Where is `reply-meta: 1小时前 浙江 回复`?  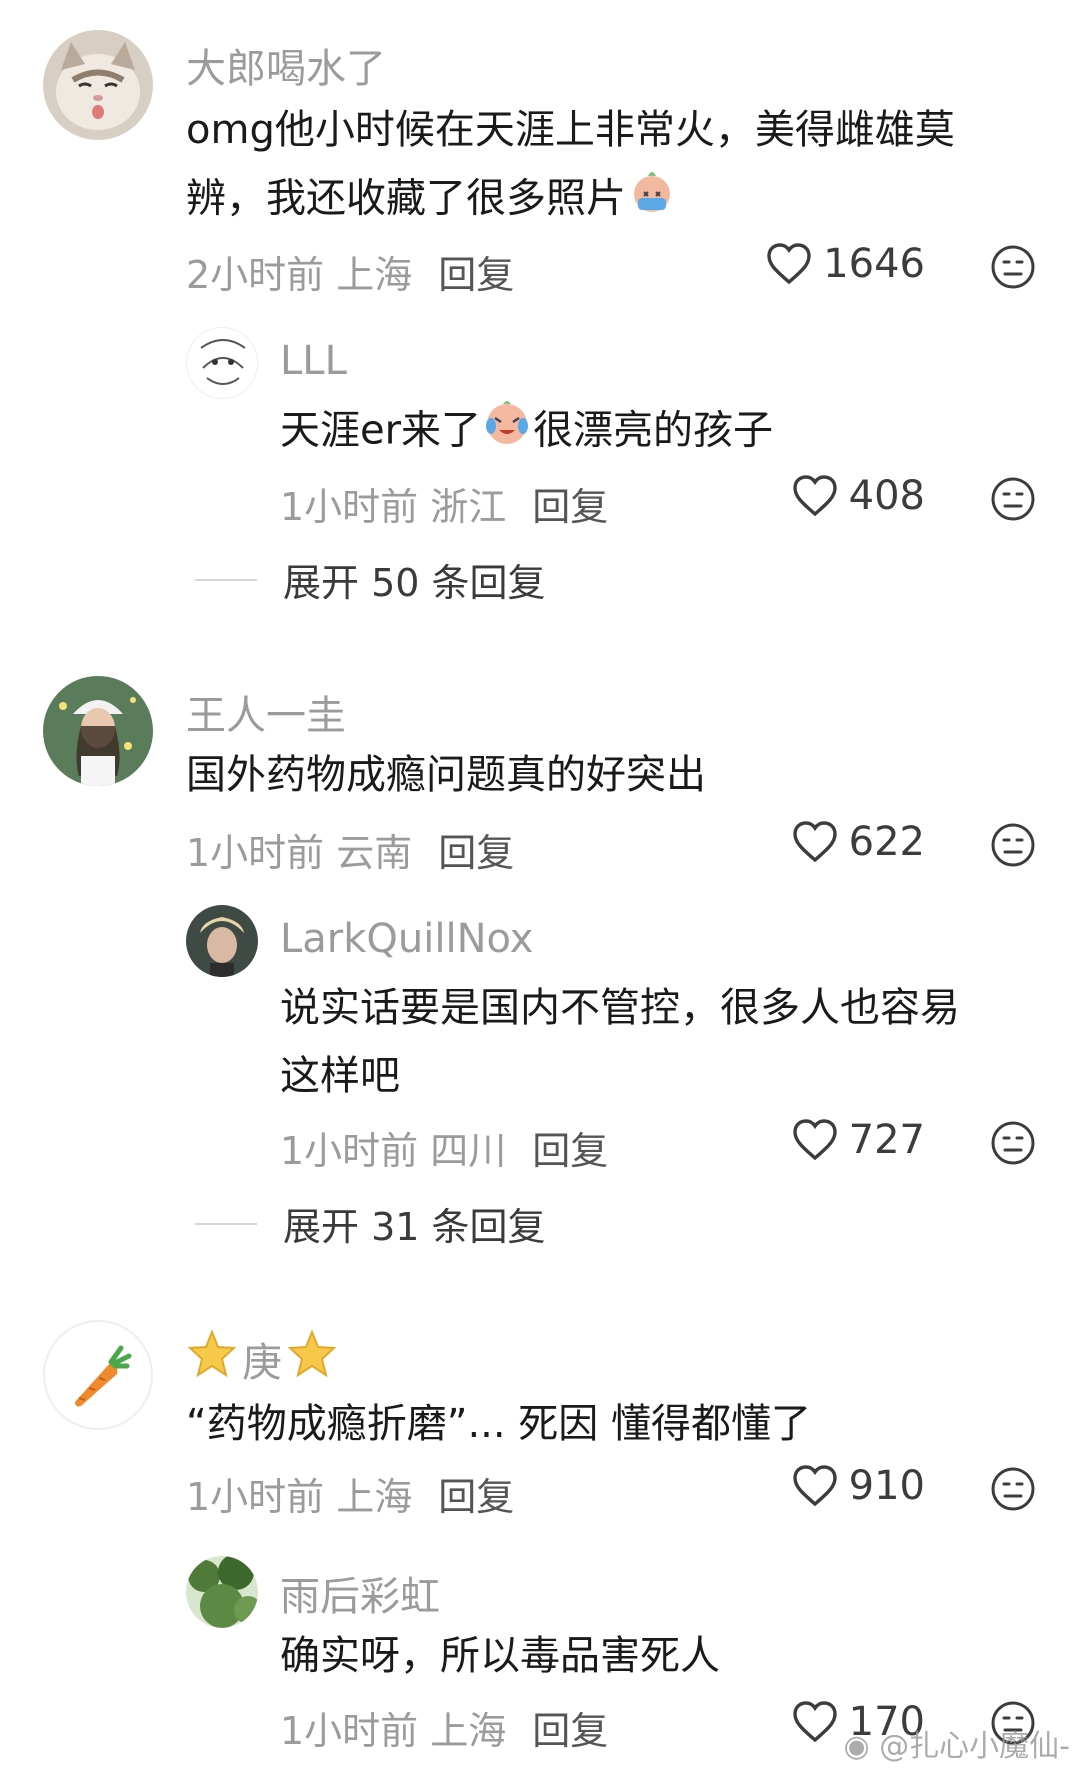
reply-meta: 1小时前 浙江 回复 is located at coordinates (444, 503).